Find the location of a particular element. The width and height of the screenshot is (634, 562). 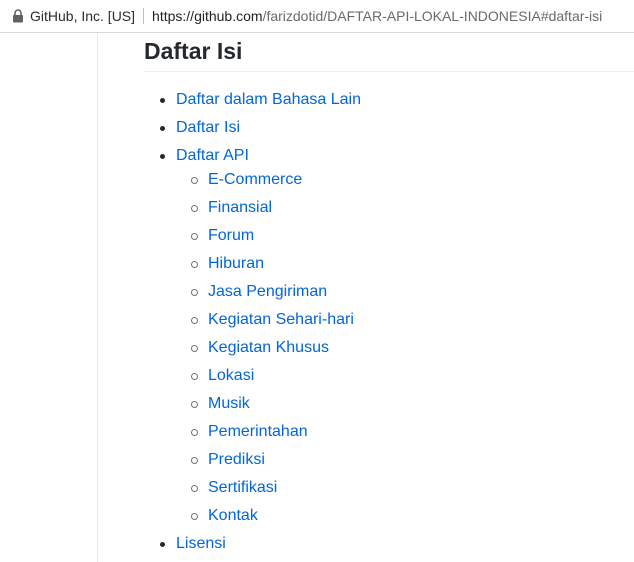

url-host: https://github.com is located at coordinates (207, 16).